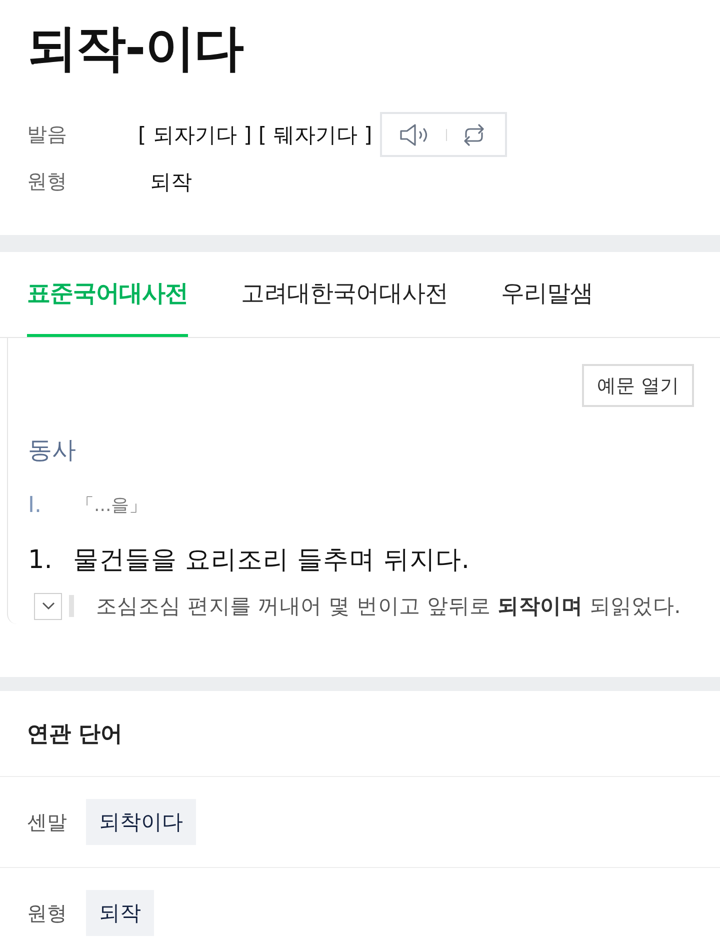  I want to click on dictionary-tab: 고려대한국어대사전, so click(344, 294).